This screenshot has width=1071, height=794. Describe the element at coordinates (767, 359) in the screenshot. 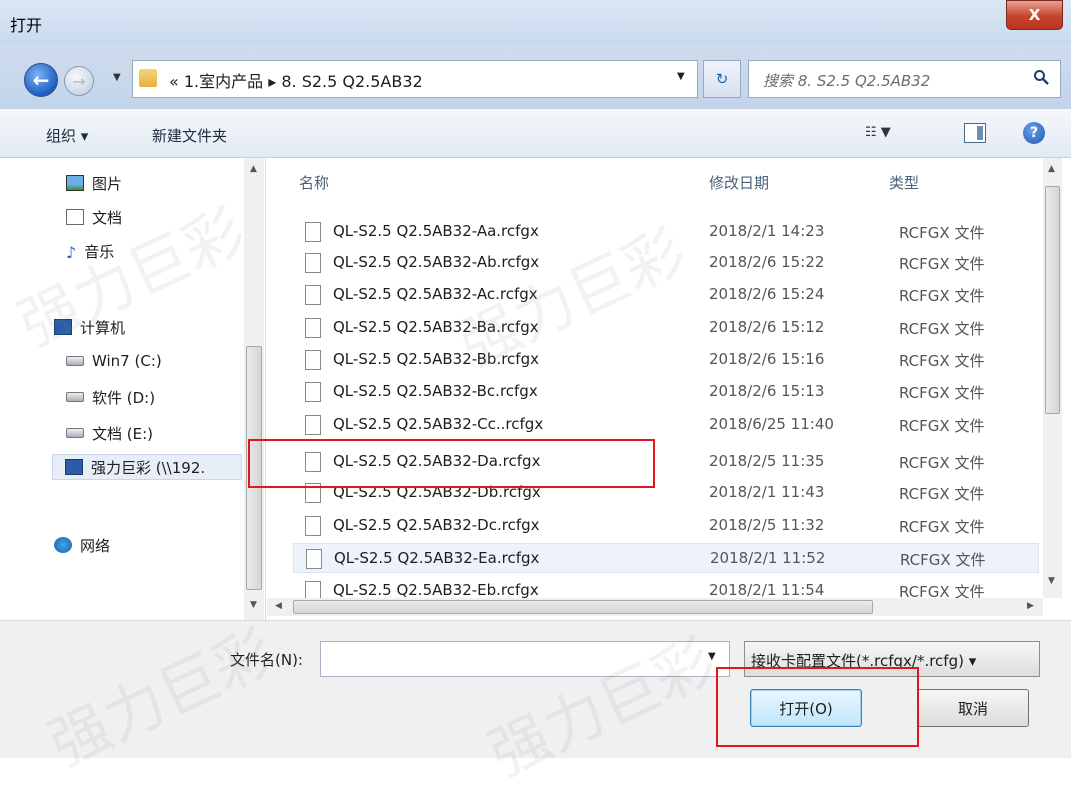

I see `file-date: 2018/2/6 15:16` at that location.